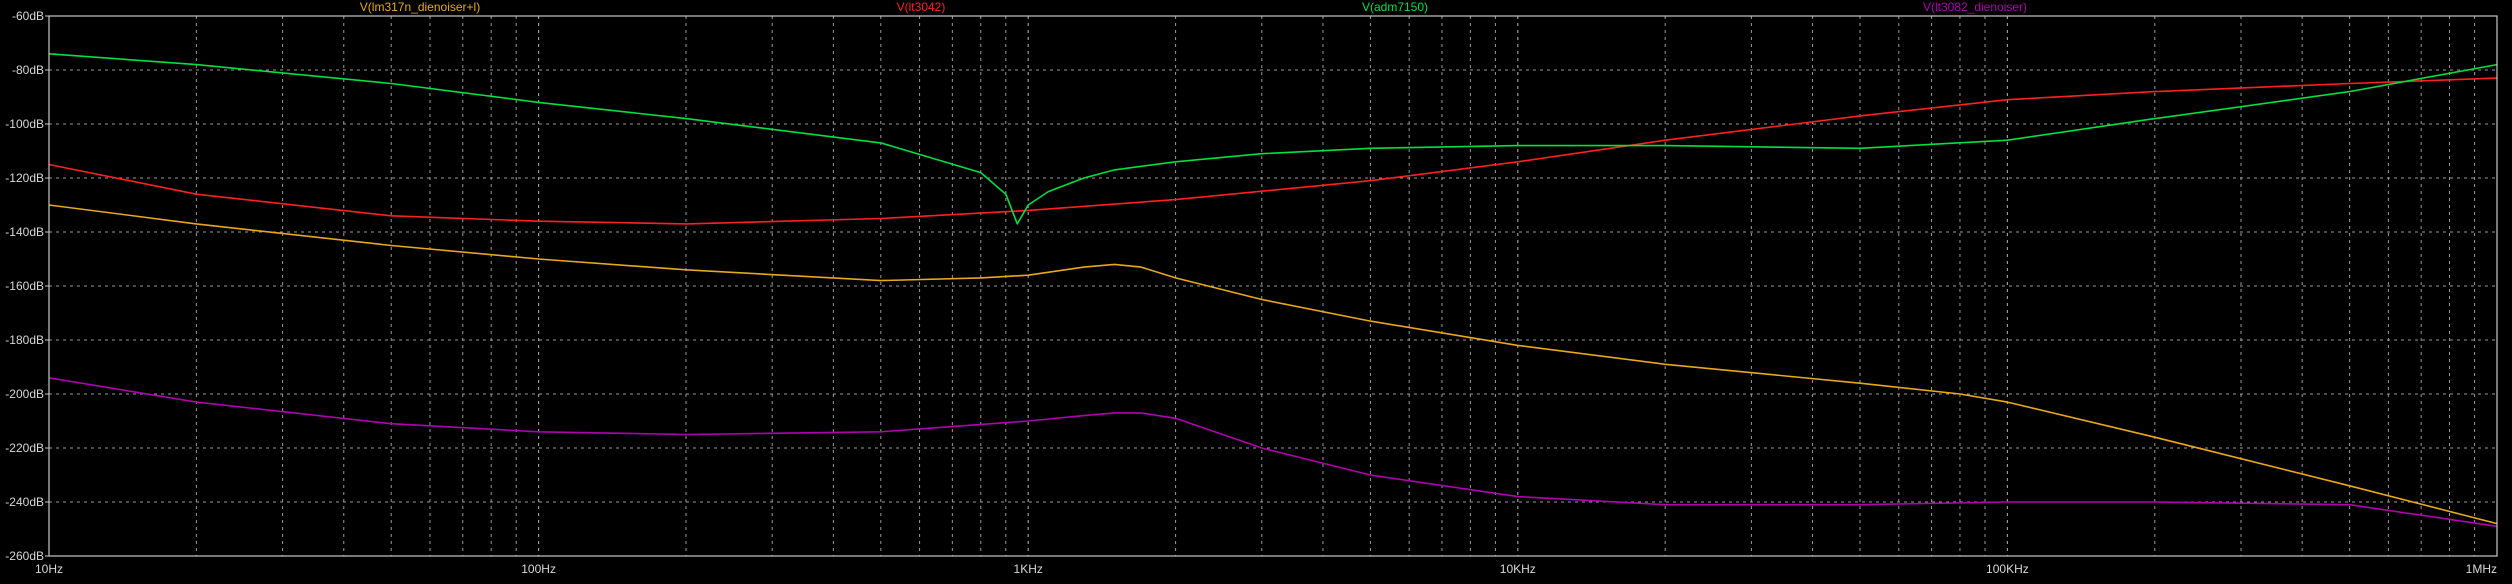  I want to click on x-tick-label: 1MHz, so click(2481, 569).